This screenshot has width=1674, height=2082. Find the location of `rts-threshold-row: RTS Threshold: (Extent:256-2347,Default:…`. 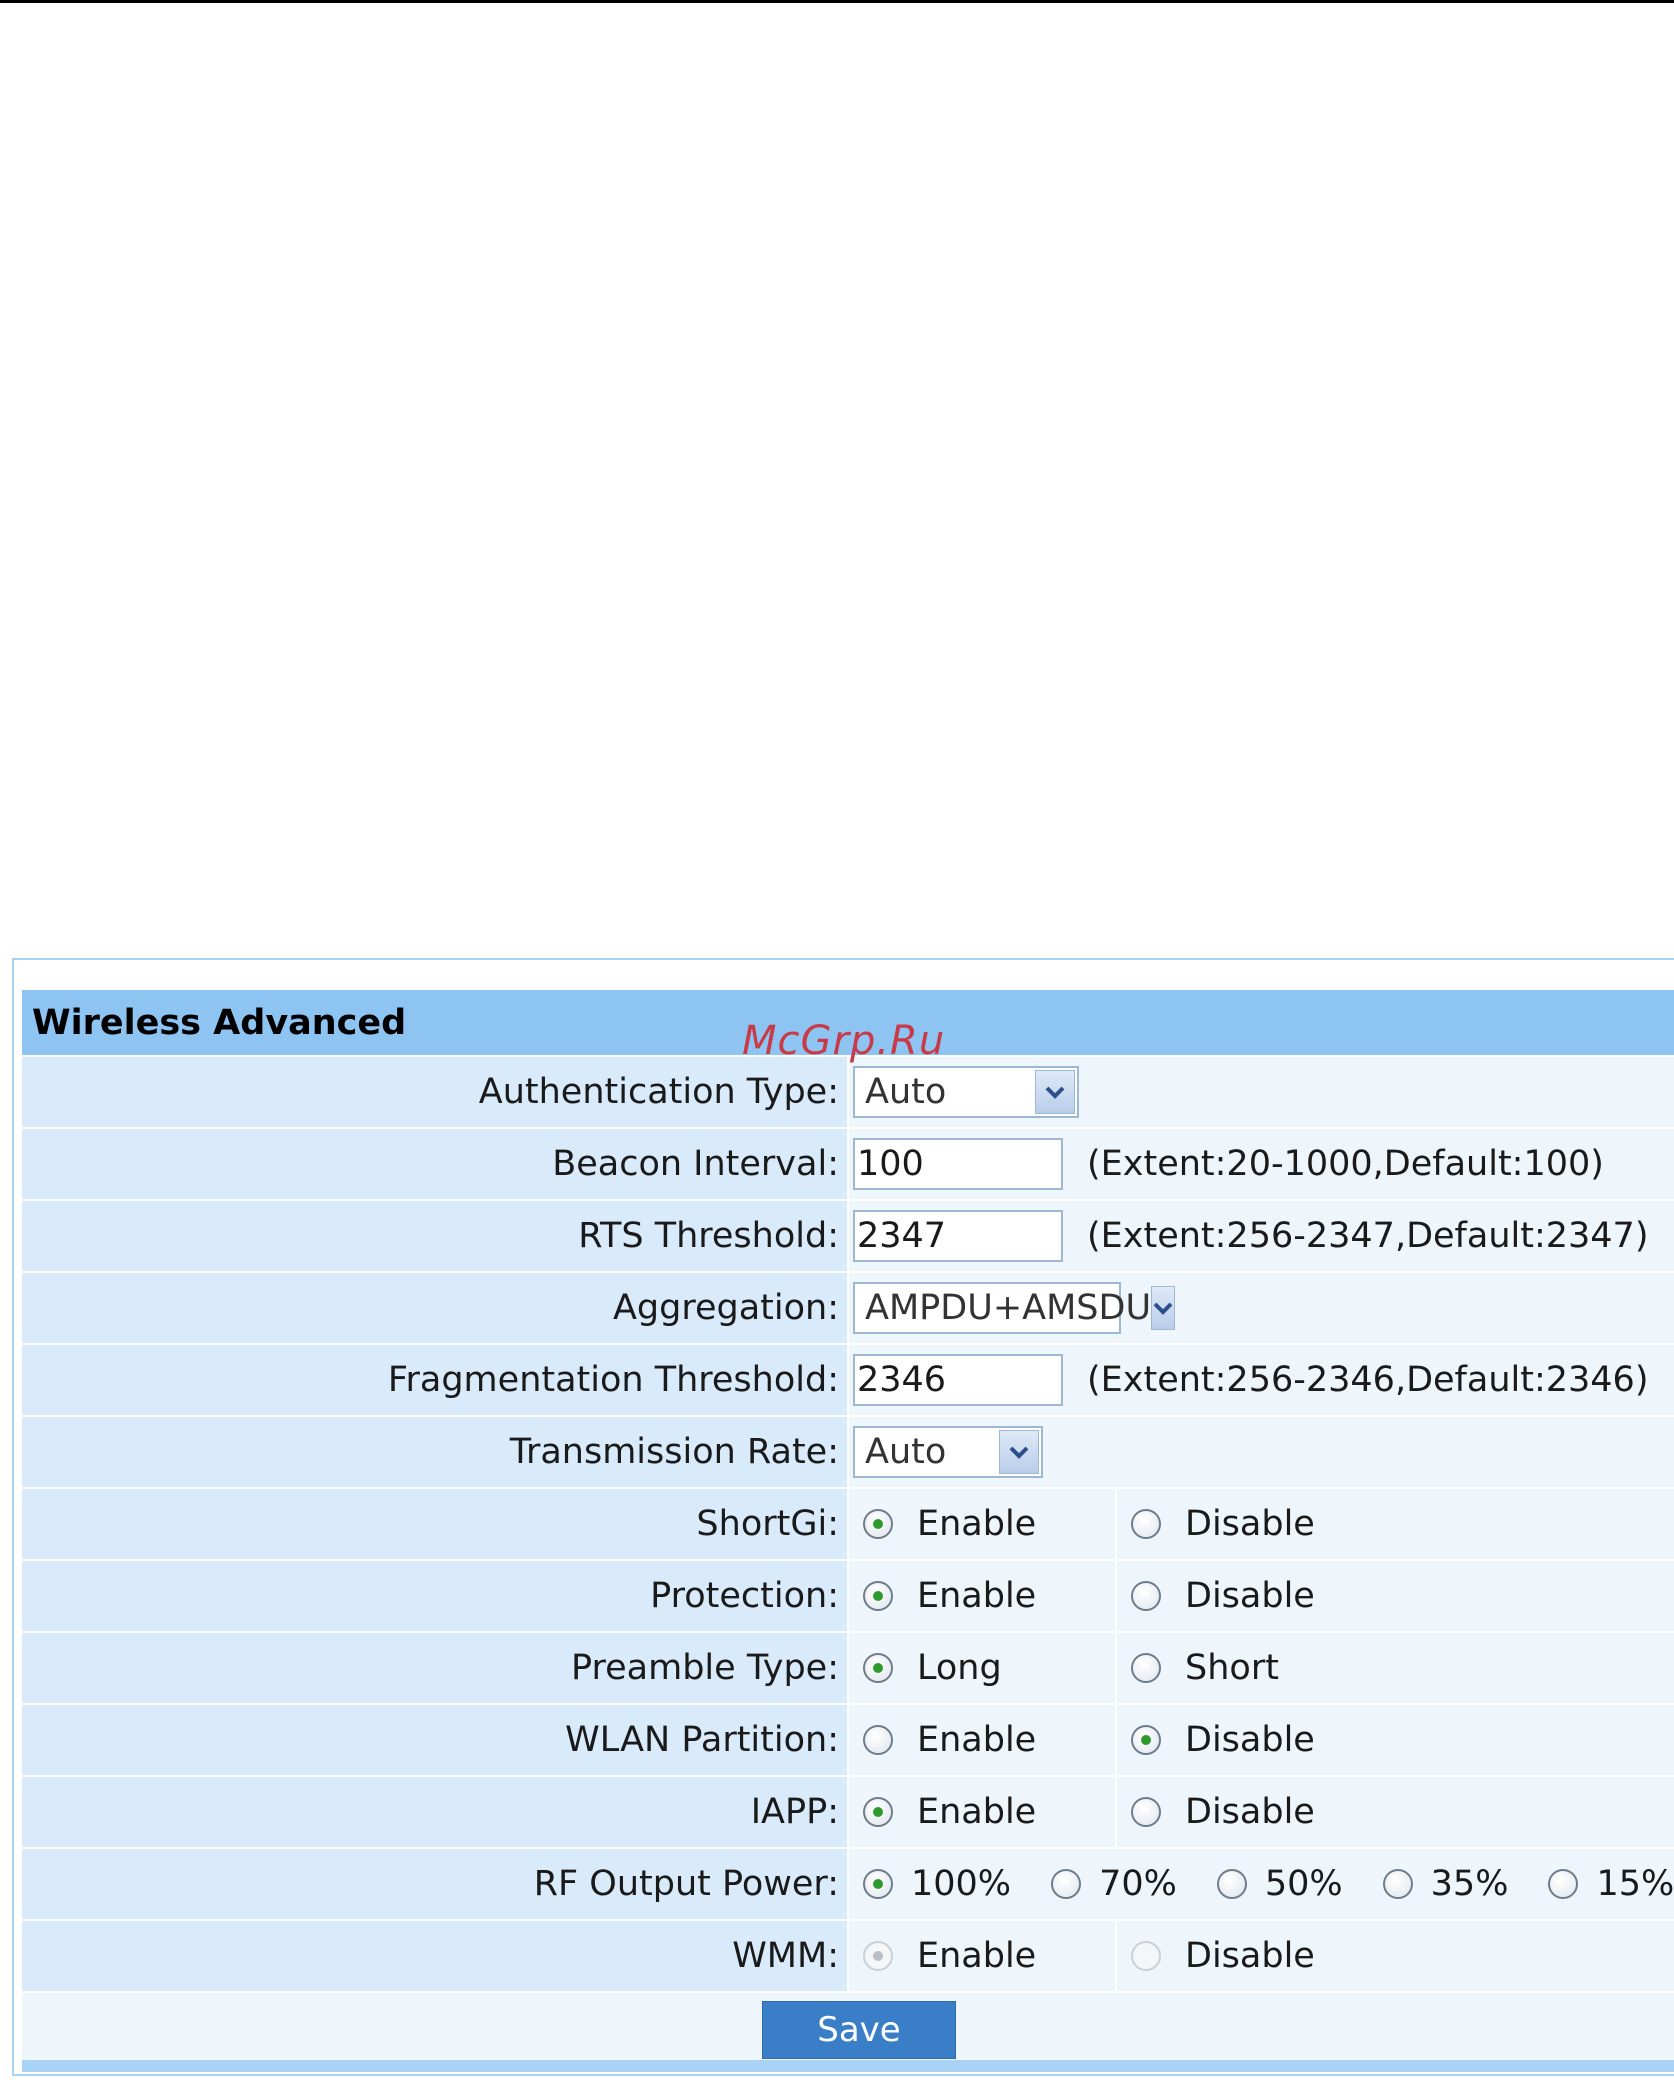

rts-threshold-row: RTS Threshold: (Extent:256-2347,Default:… is located at coordinates (848, 1236).